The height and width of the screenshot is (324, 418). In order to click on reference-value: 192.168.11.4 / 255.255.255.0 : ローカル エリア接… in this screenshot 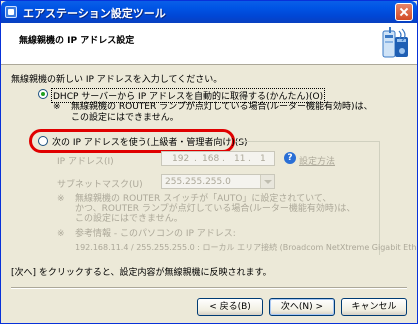, I will do `click(246, 247)`.